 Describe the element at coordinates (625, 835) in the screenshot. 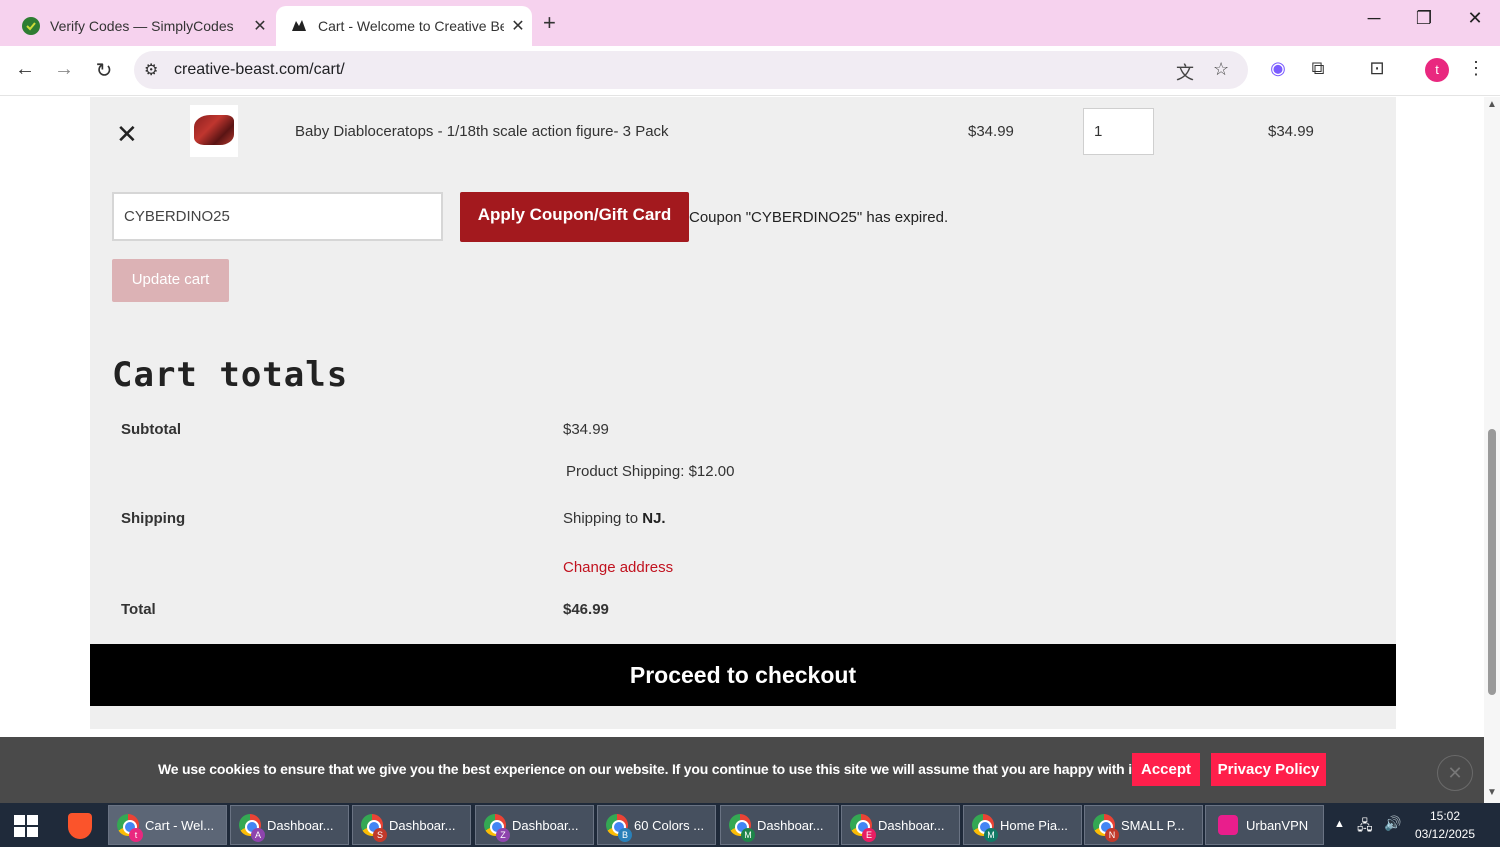

I see `profile-badge: B` at that location.